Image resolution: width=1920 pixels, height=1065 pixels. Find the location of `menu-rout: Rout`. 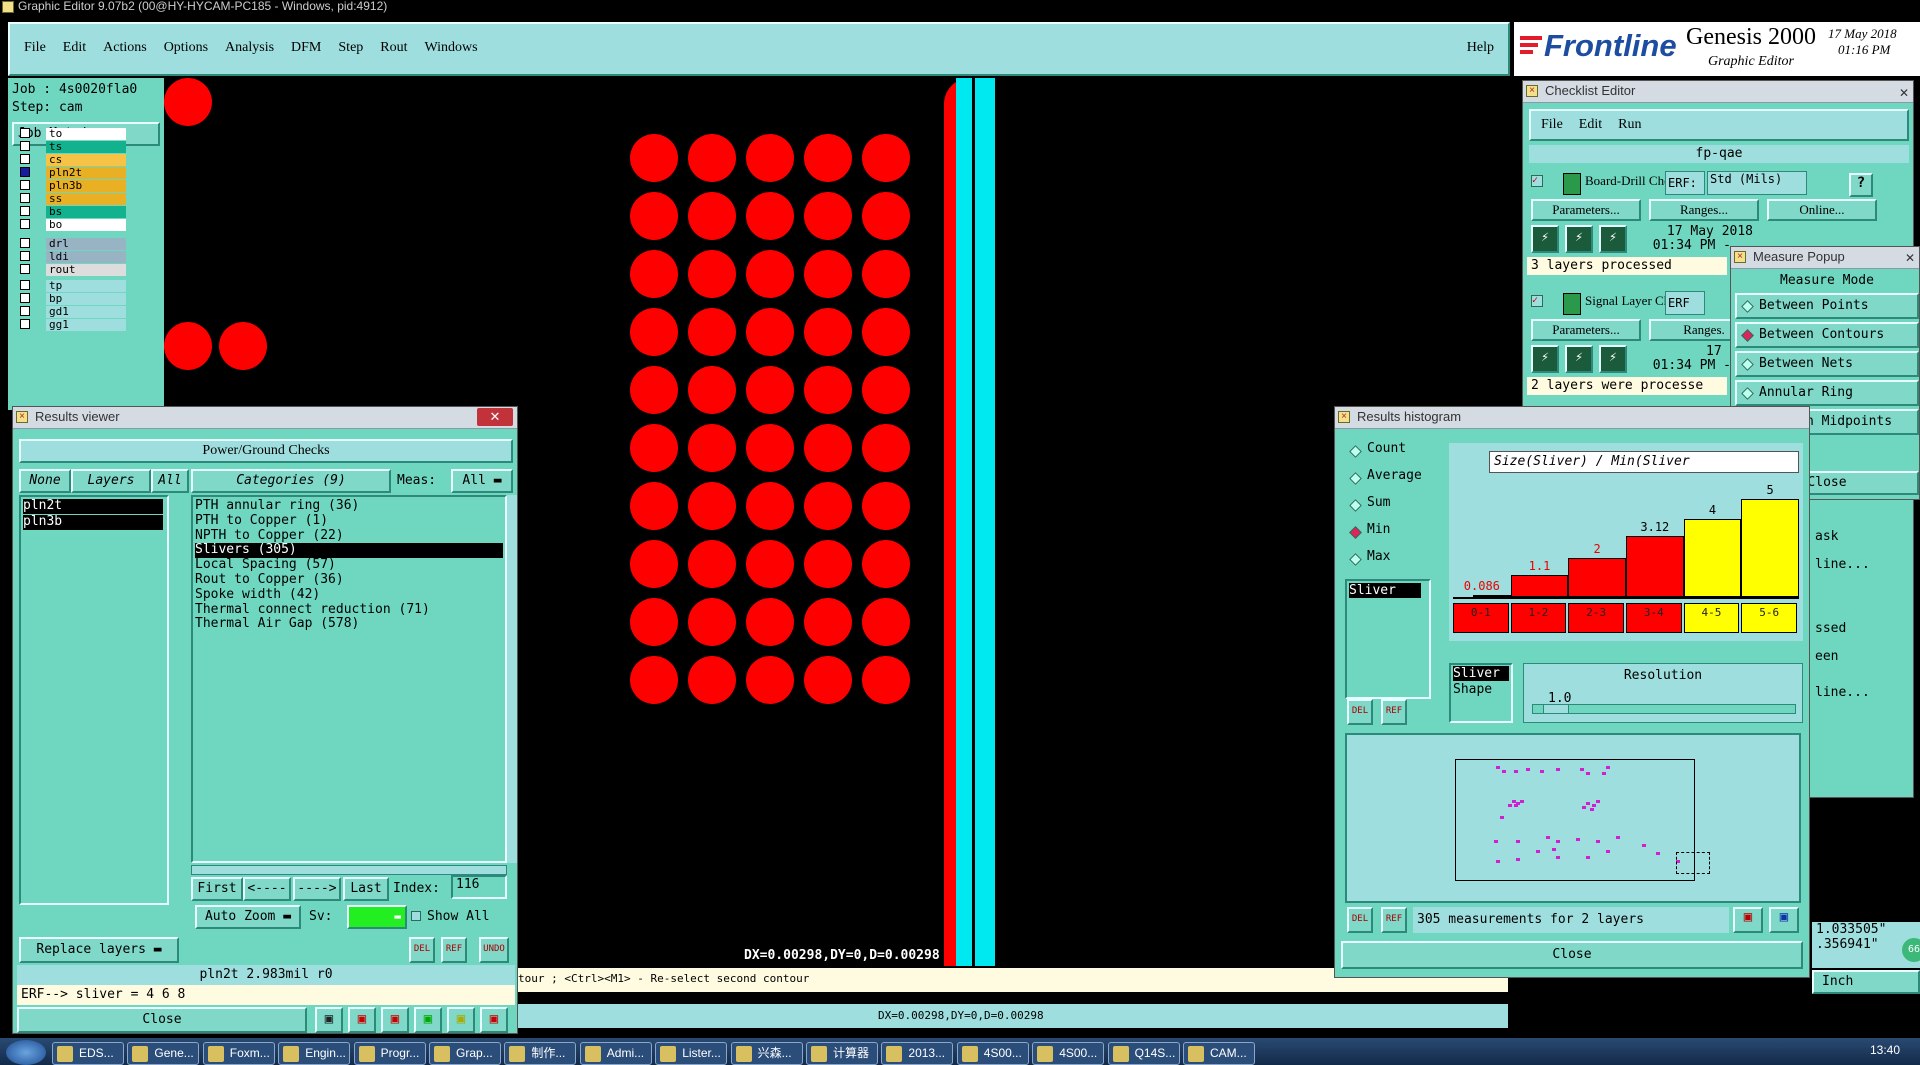

menu-rout: Rout is located at coordinates (393, 47).